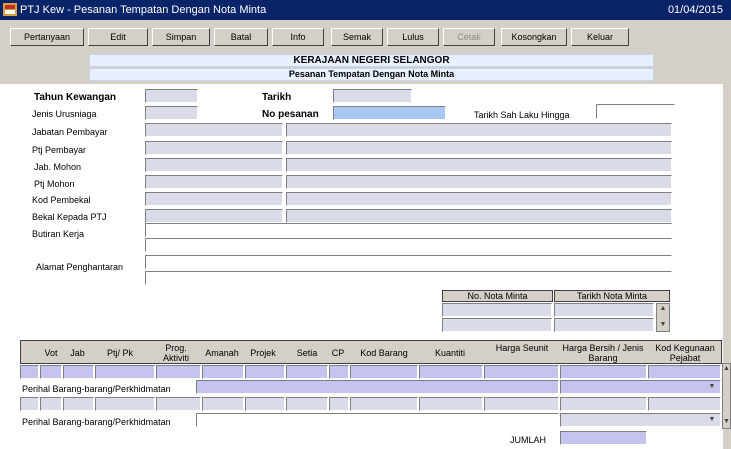 The width and height of the screenshot is (731, 449). I want to click on keluar-button: Keluar, so click(600, 37).